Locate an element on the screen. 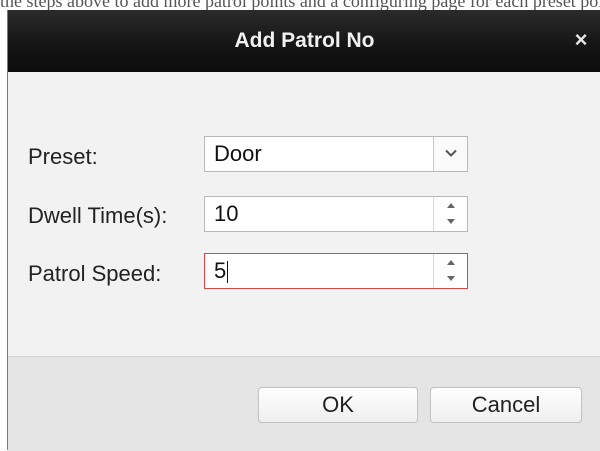 This screenshot has height=451, width=600. patrol-speed-value-wrap: 5 is located at coordinates (221, 271).